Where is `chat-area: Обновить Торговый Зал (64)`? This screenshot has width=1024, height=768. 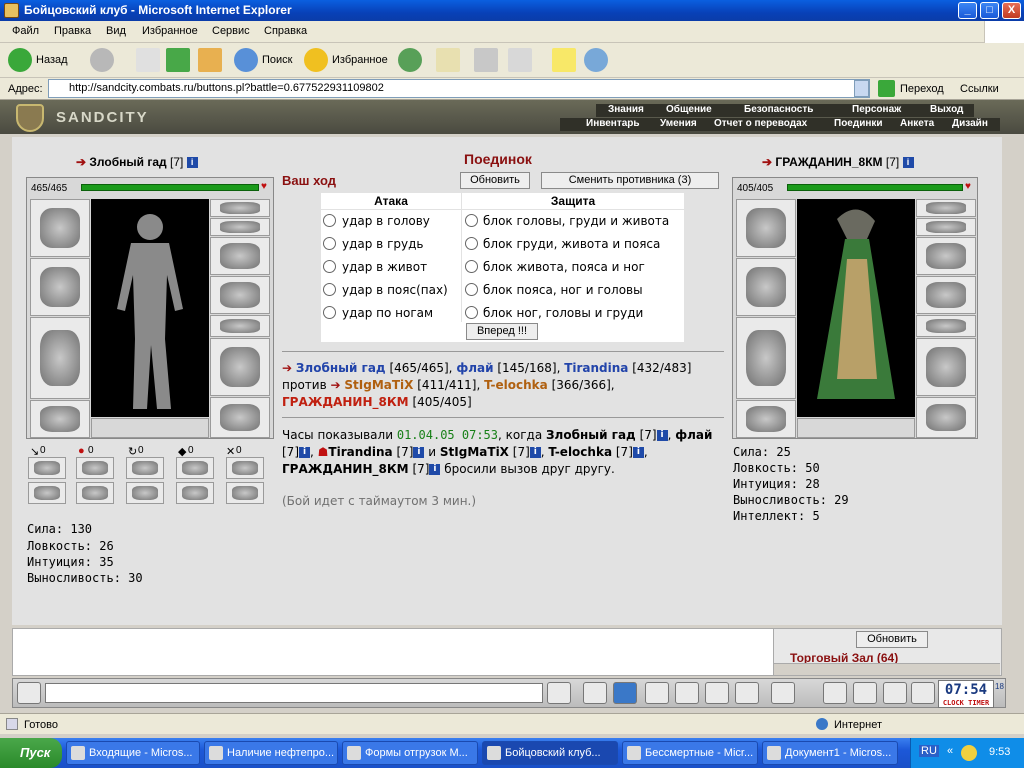 chat-area: Обновить Торговый Зал (64) is located at coordinates (507, 652).